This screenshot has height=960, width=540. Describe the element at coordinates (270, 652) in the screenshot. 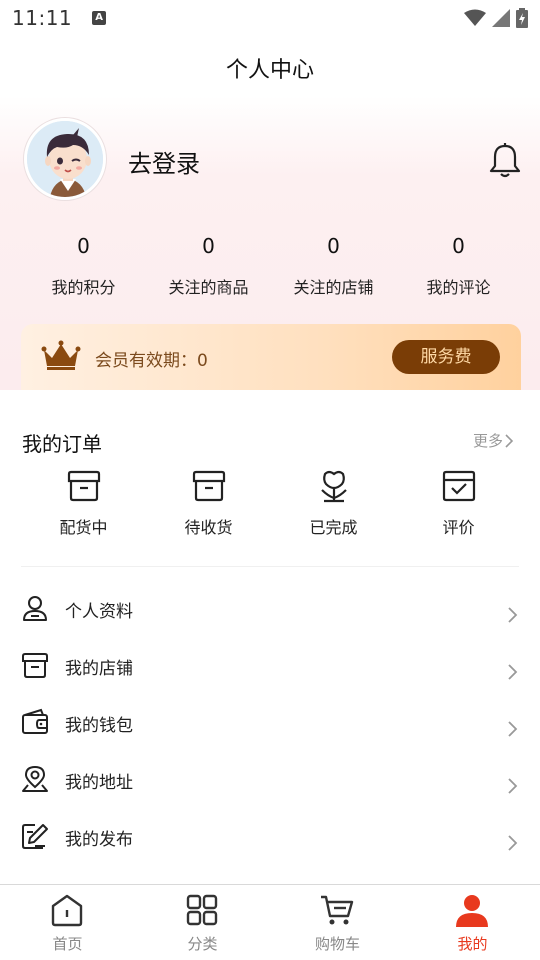

I see `menu-item-my-store: 我的店铺` at that location.